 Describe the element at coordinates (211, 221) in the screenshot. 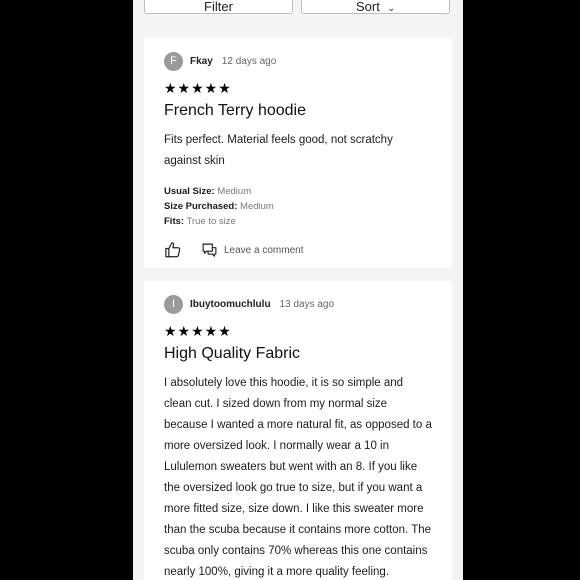

I see `fits-value: True to size` at that location.